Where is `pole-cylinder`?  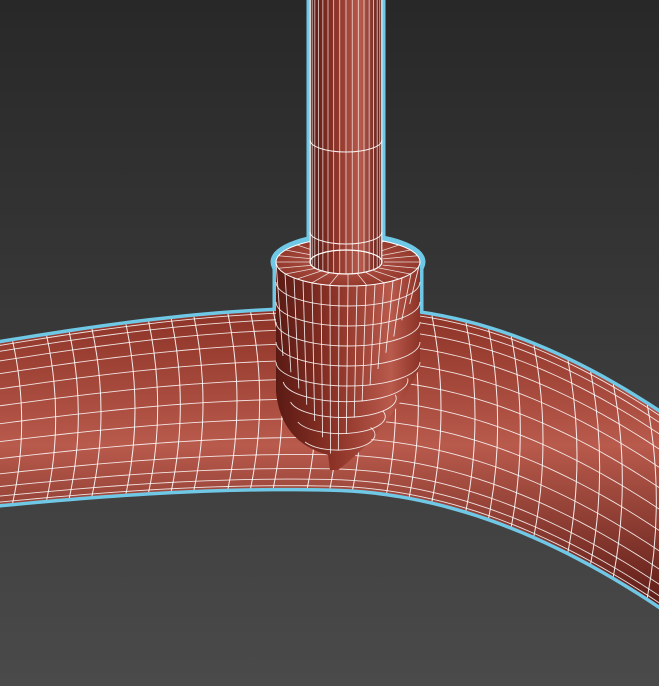 pole-cylinder is located at coordinates (346, 137).